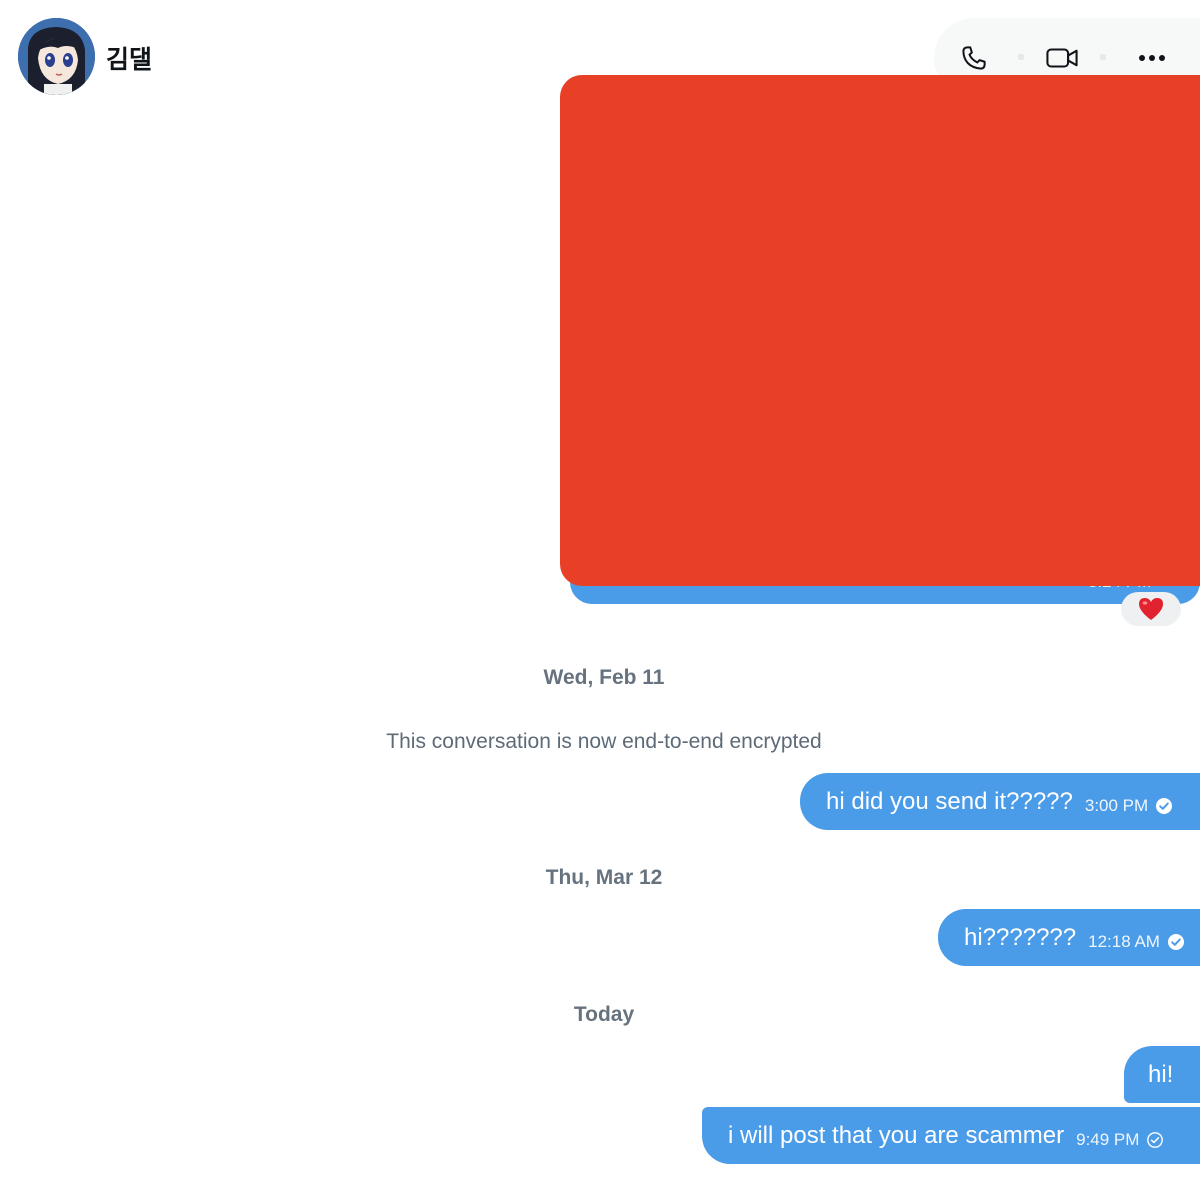  I want to click on sent-check-icon, so click(1155, 1139).